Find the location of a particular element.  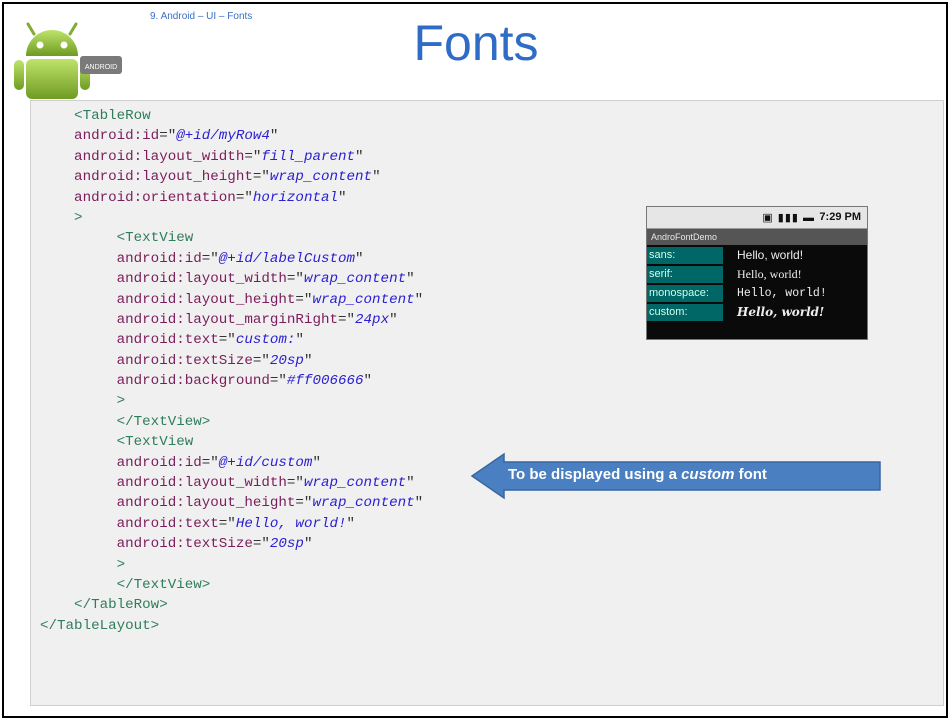

code-line: </TextView> is located at coordinates (231, 585).